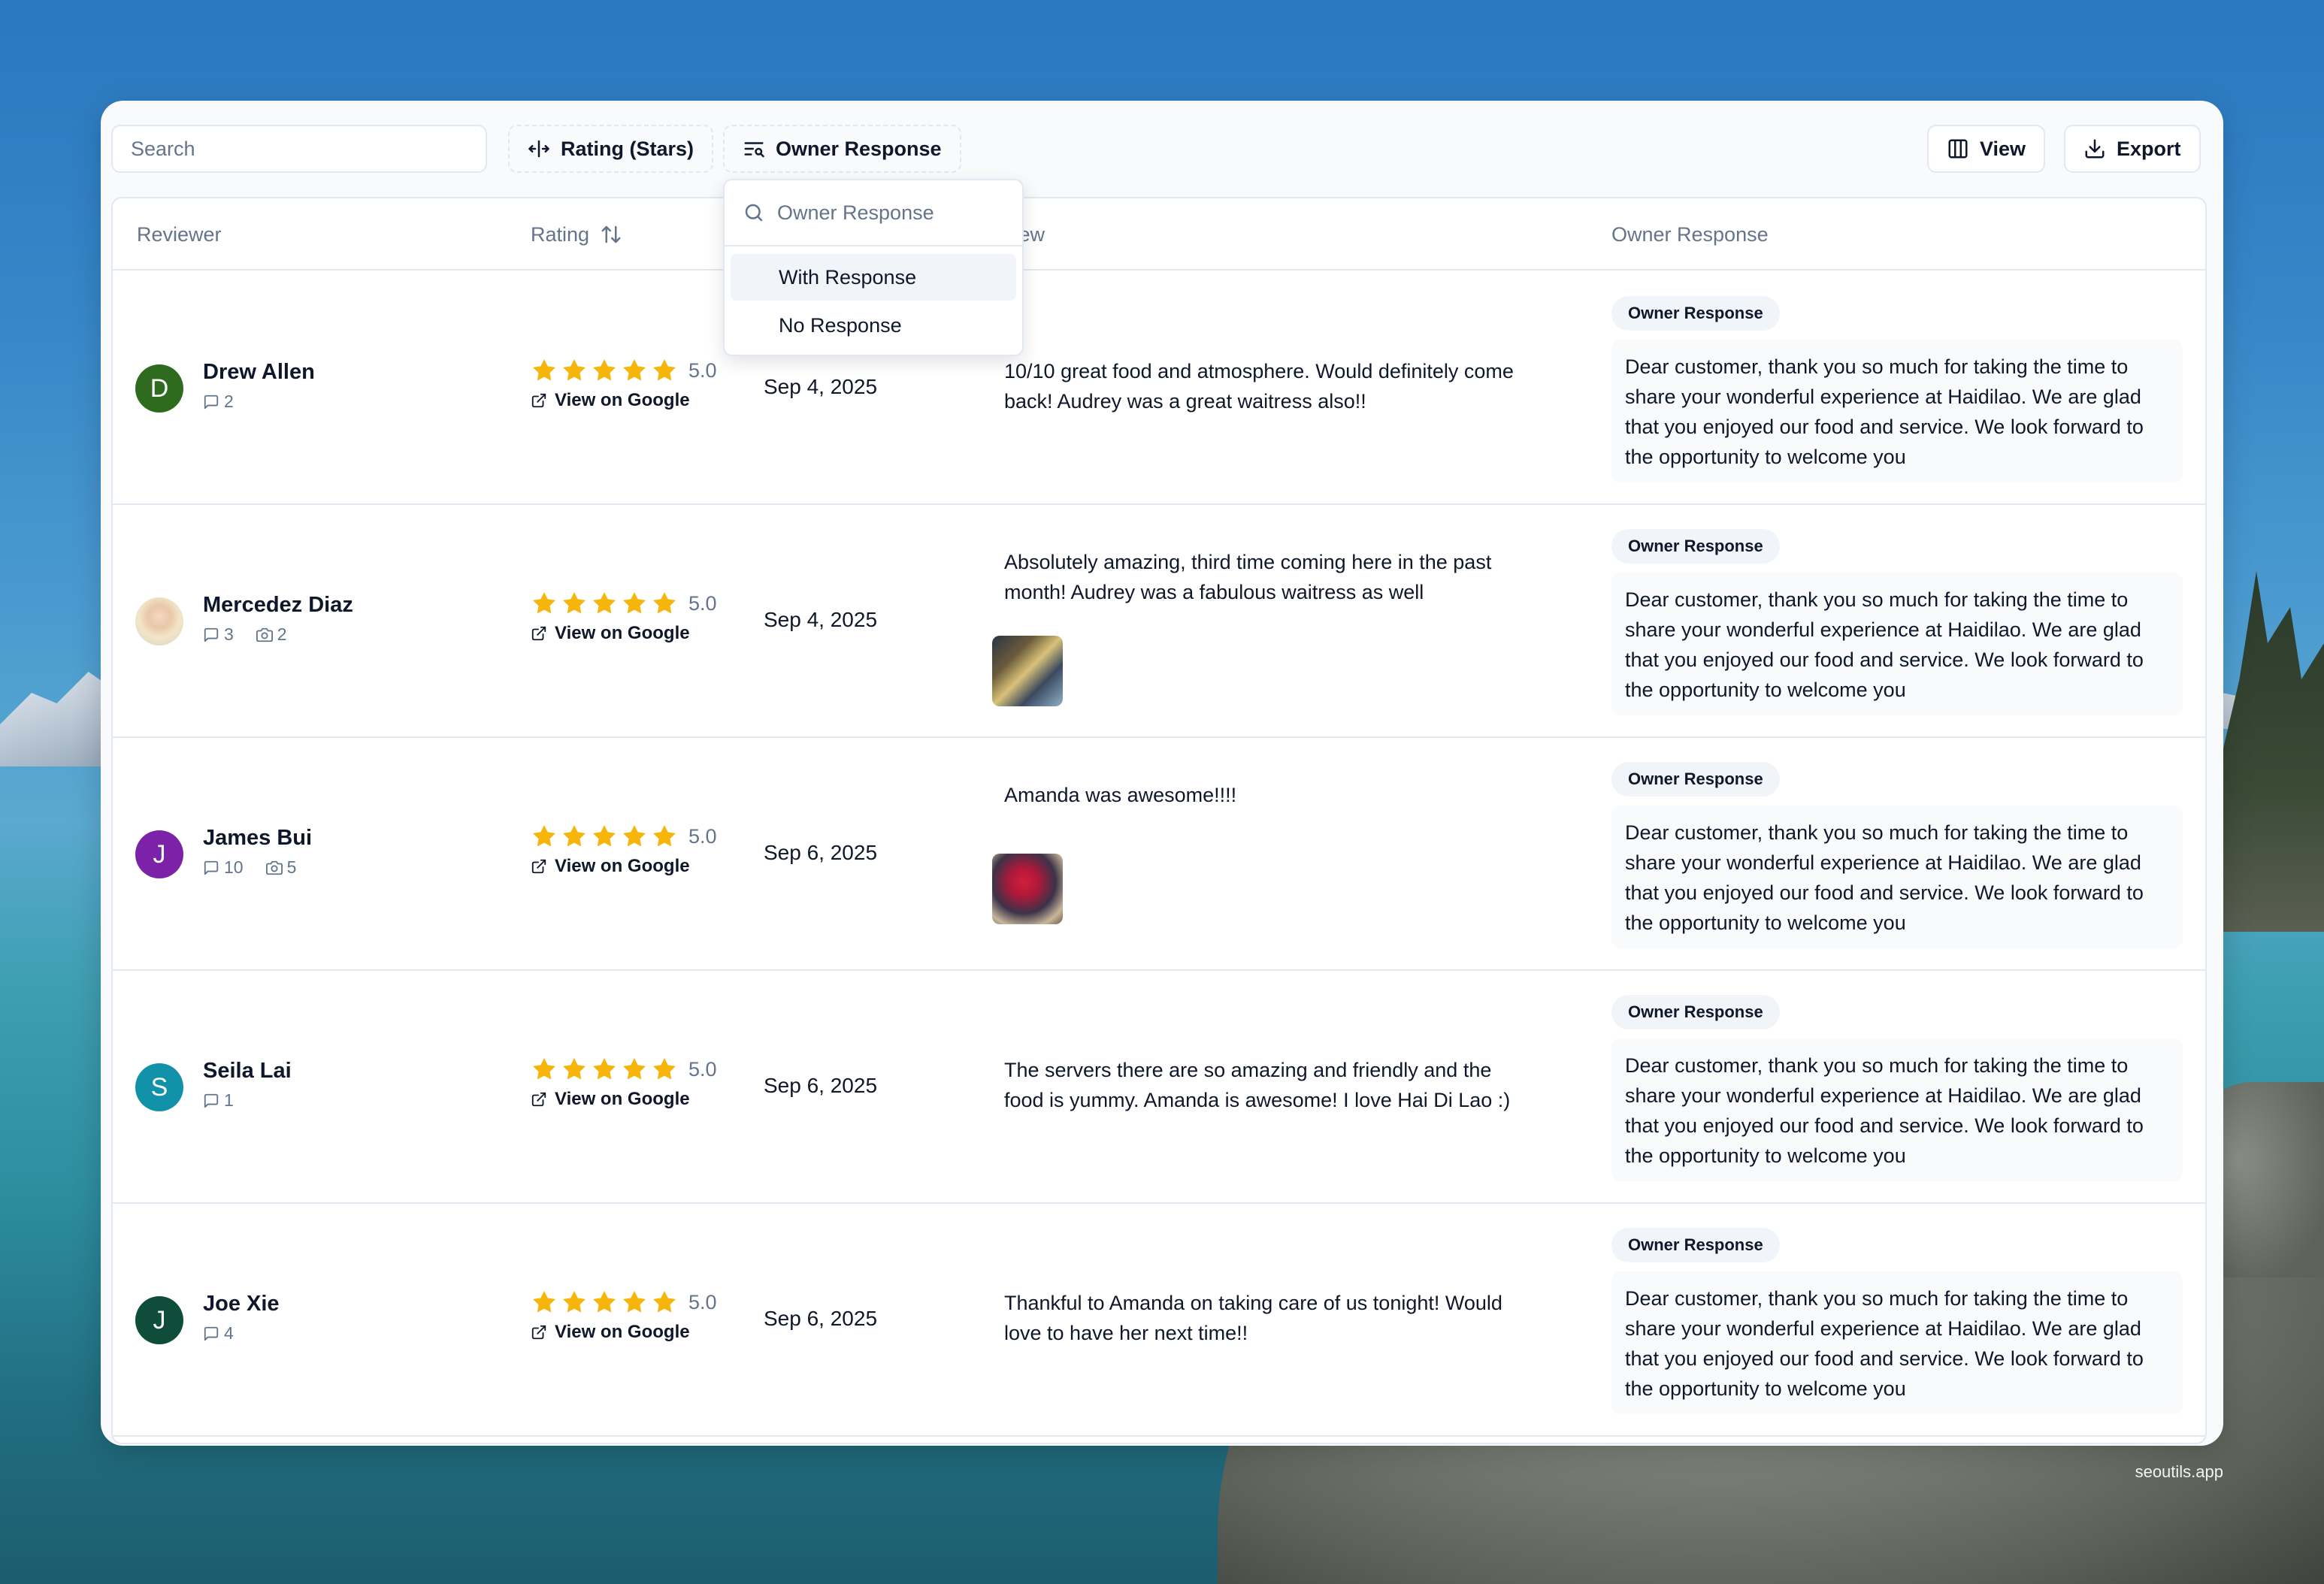 The image size is (2324, 1584). I want to click on column-header-reviewer: Reviewer, so click(179, 235).